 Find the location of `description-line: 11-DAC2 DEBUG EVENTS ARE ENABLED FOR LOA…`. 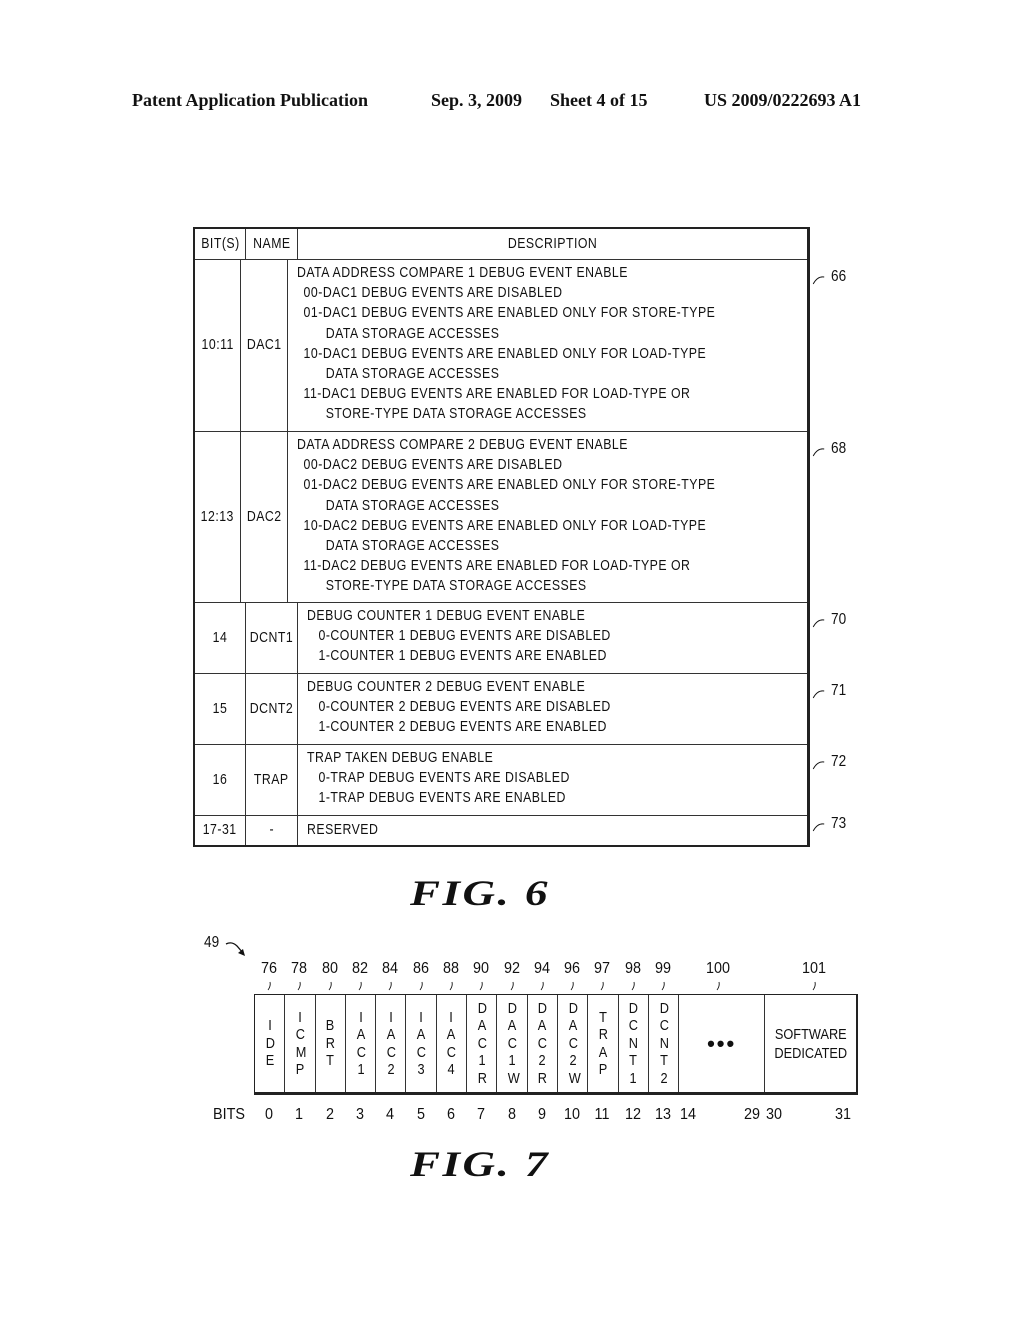

description-line: 11-DAC2 DEBUG EVENTS ARE ENABLED FOR LOA… is located at coordinates (497, 566).